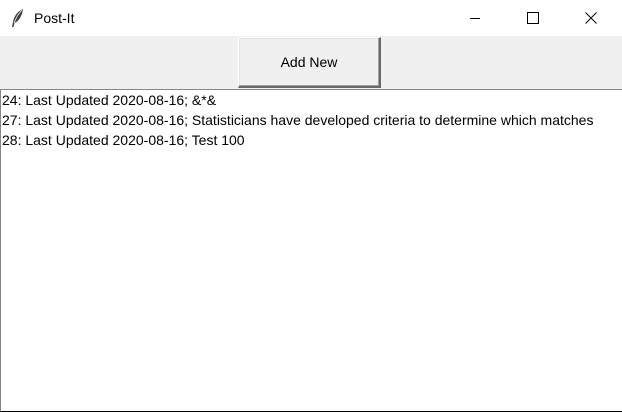 Image resolution: width=622 pixels, height=412 pixels. I want to click on toolbar: Add New, so click(311, 62).